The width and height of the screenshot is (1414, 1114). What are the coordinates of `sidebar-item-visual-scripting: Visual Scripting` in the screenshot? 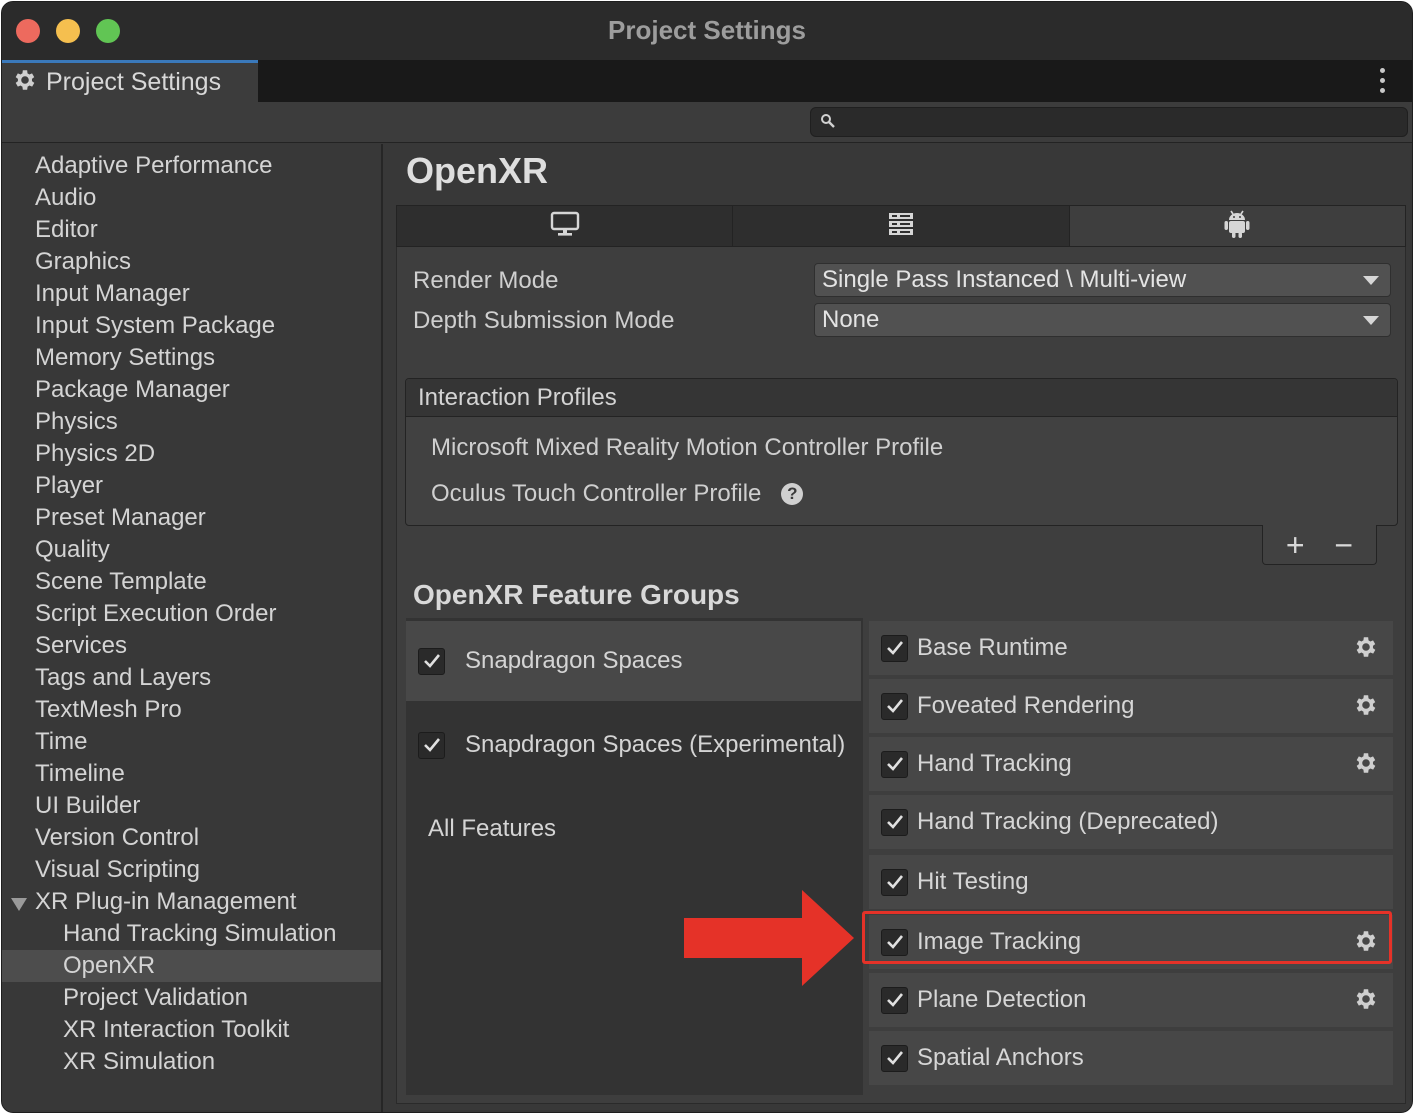 It's located at (191, 870).